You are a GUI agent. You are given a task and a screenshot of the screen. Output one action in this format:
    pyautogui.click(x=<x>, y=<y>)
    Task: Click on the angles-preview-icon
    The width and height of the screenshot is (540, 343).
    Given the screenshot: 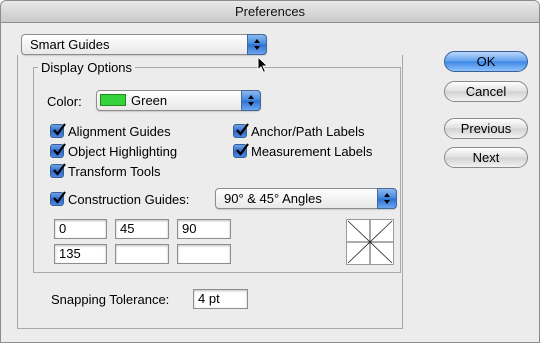 What is the action you would take?
    pyautogui.click(x=370, y=242)
    